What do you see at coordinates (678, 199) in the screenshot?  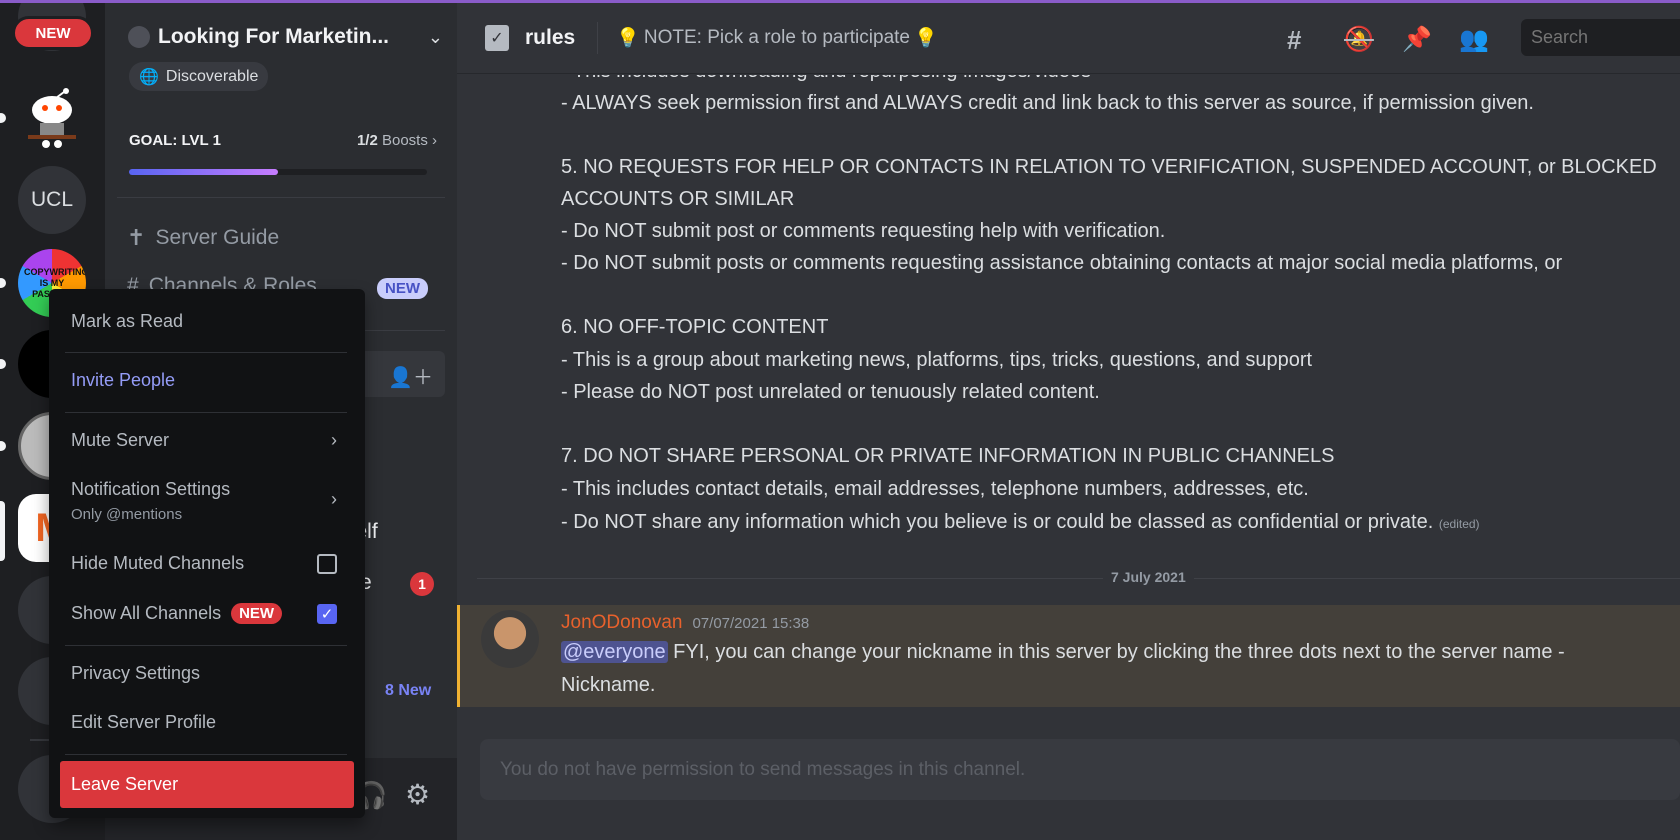 I see `message-line: ACCOUNTS OR SIMILAR` at bounding box center [678, 199].